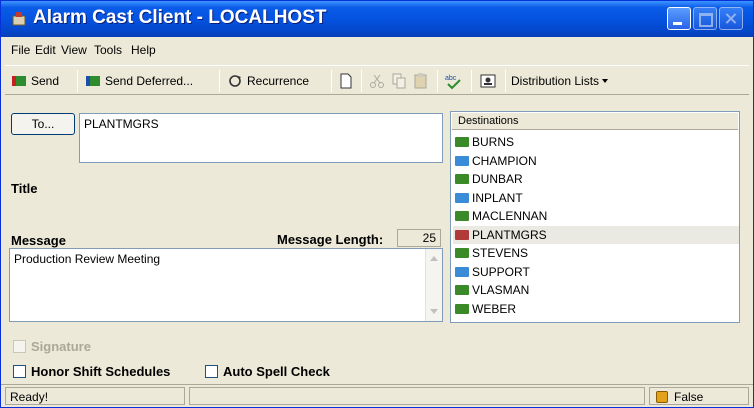  I want to click on new-document-icon, so click(346, 81).